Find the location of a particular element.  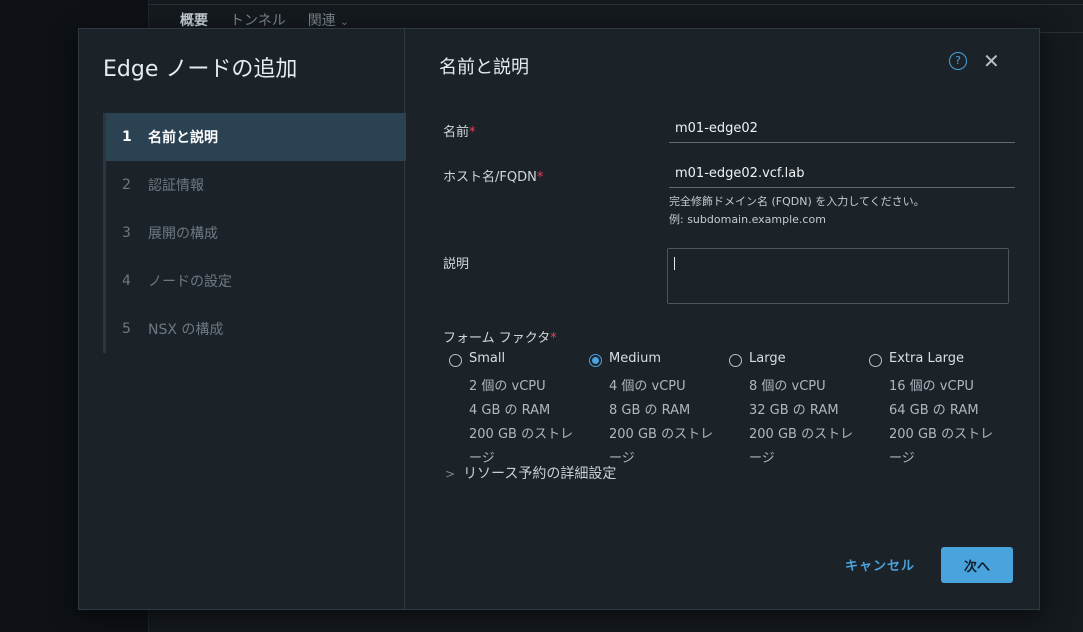

step-number: 4 is located at coordinates (126, 281).